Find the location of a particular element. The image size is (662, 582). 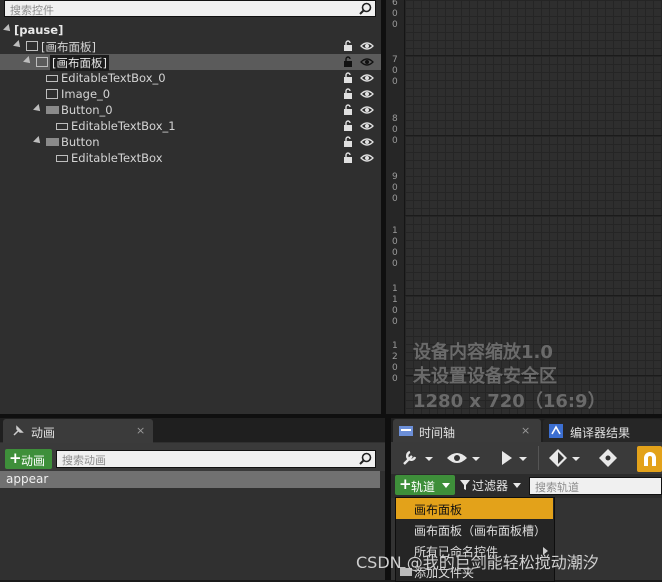

hierarchy-search-placeholder: 搜索控件 is located at coordinates (32, 10).